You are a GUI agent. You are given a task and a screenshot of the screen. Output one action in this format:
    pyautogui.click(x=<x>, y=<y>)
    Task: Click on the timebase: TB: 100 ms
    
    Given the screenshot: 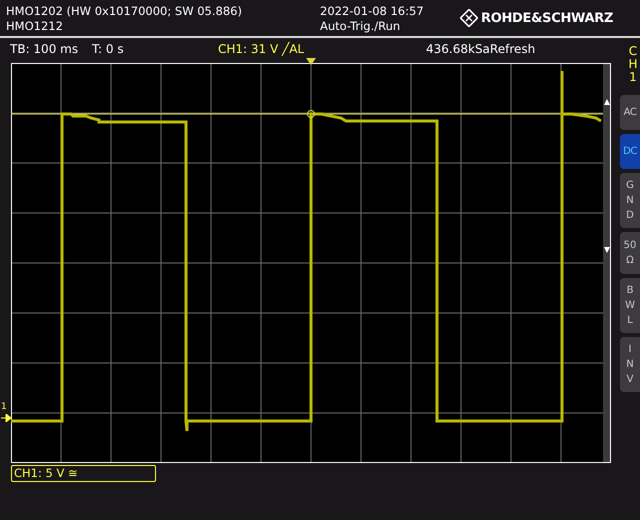 What is the action you would take?
    pyautogui.click(x=45, y=49)
    